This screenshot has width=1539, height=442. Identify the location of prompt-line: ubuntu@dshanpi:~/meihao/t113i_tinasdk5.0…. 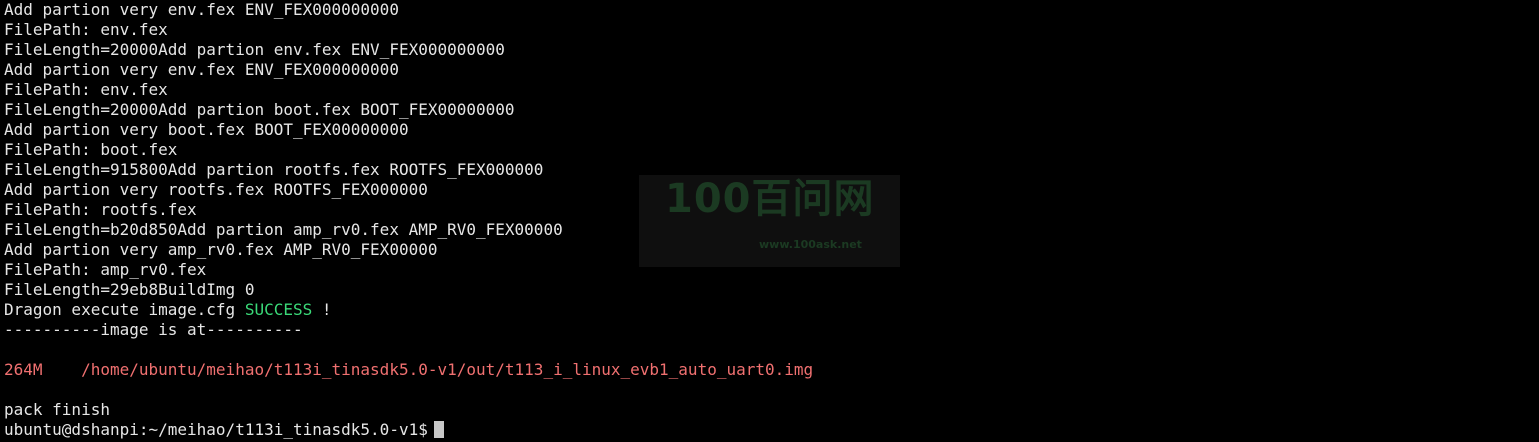
(771, 430).